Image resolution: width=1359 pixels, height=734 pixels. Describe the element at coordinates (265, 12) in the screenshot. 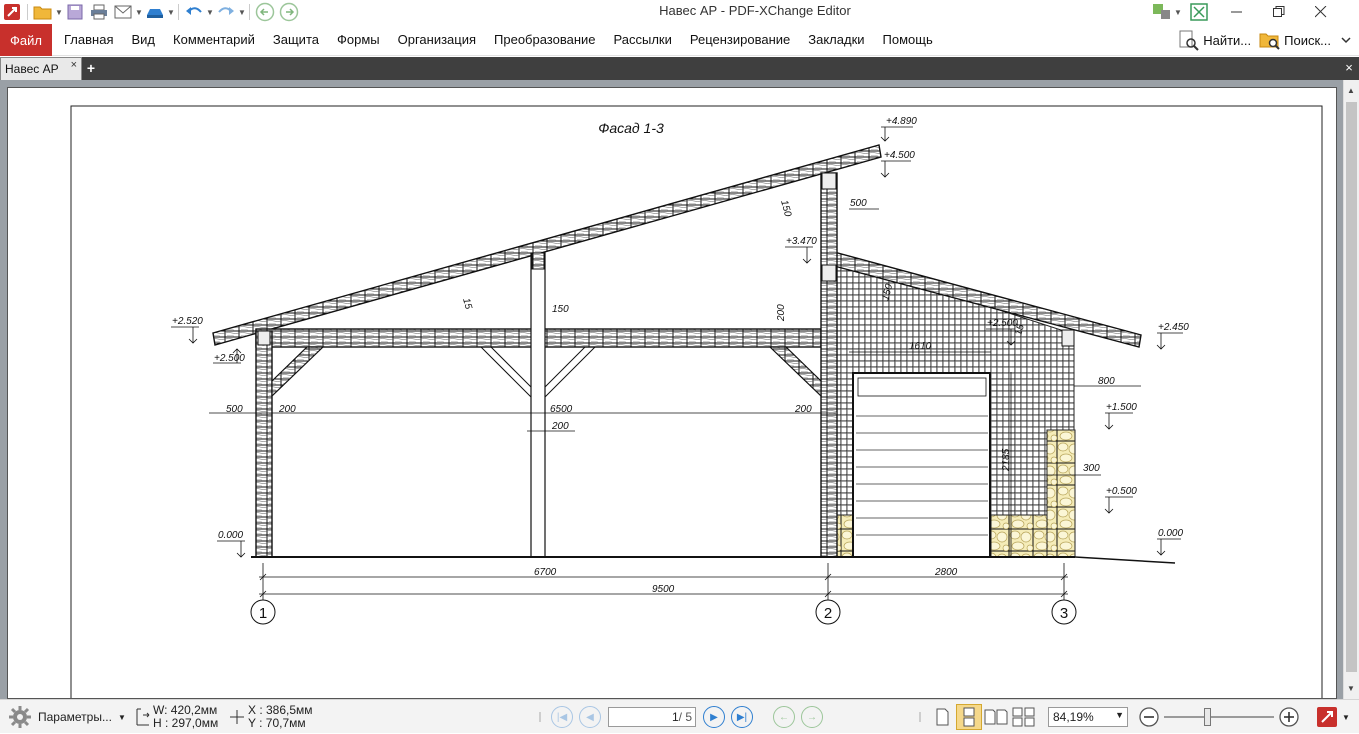

I see `back-arrow-icon` at that location.